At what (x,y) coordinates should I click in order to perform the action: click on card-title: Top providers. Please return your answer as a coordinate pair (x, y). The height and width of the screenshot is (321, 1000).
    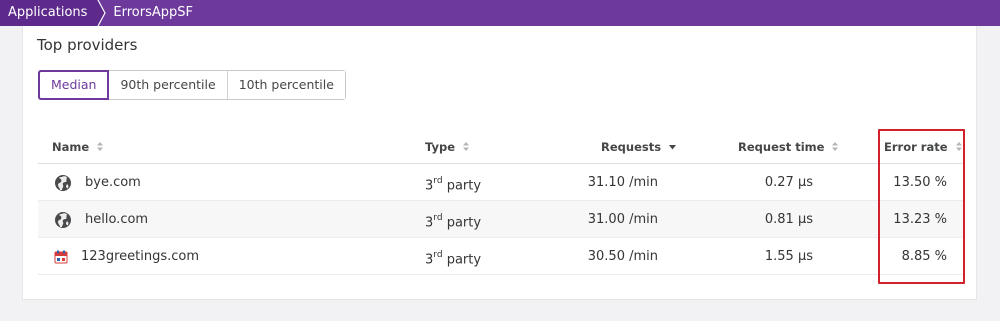
    Looking at the image, I should click on (87, 45).